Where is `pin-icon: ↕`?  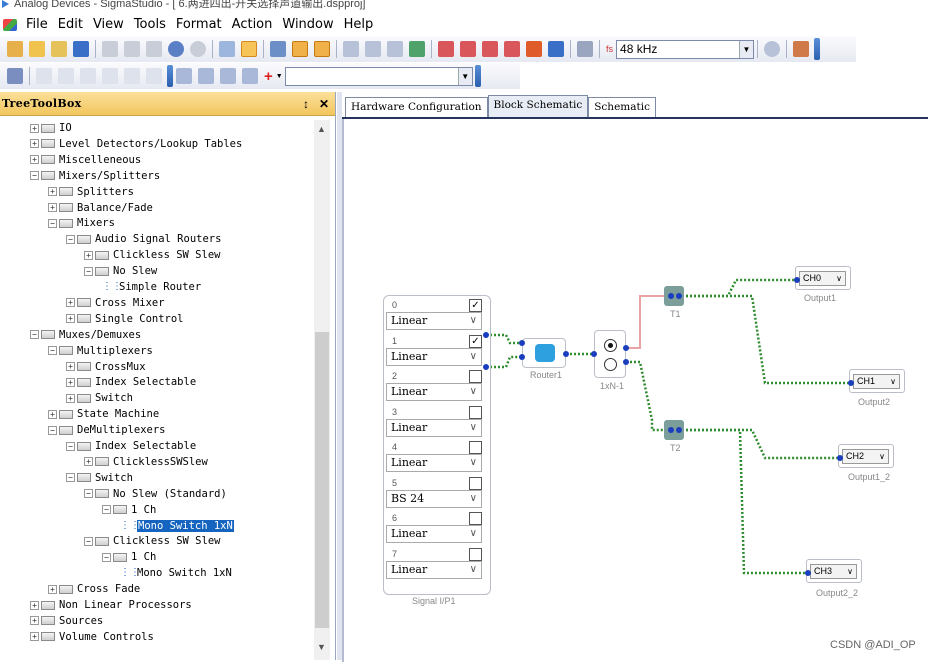
pin-icon: ↕ is located at coordinates (306, 104).